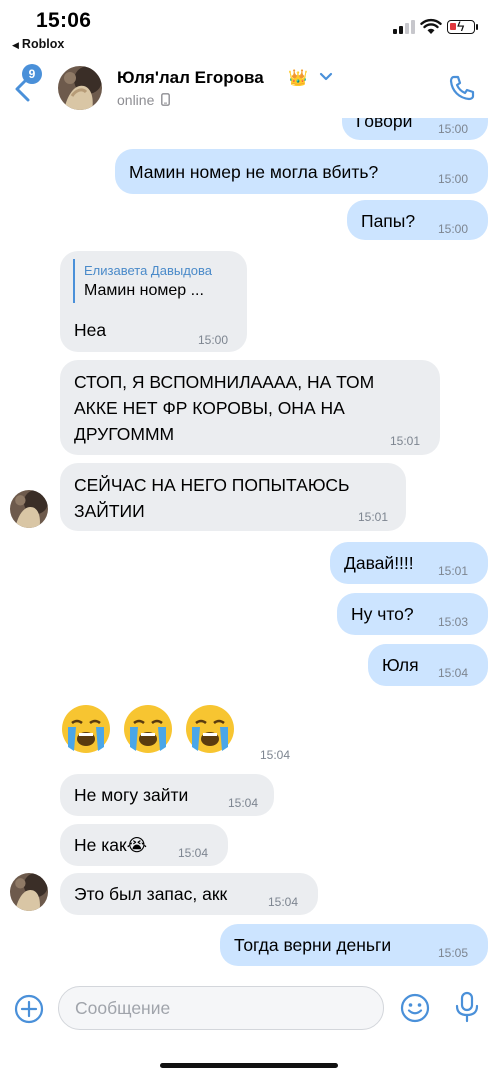 This screenshot has height=1080, width=499. What do you see at coordinates (298, 78) in the screenshot?
I see `crown-emoji: 👑` at bounding box center [298, 78].